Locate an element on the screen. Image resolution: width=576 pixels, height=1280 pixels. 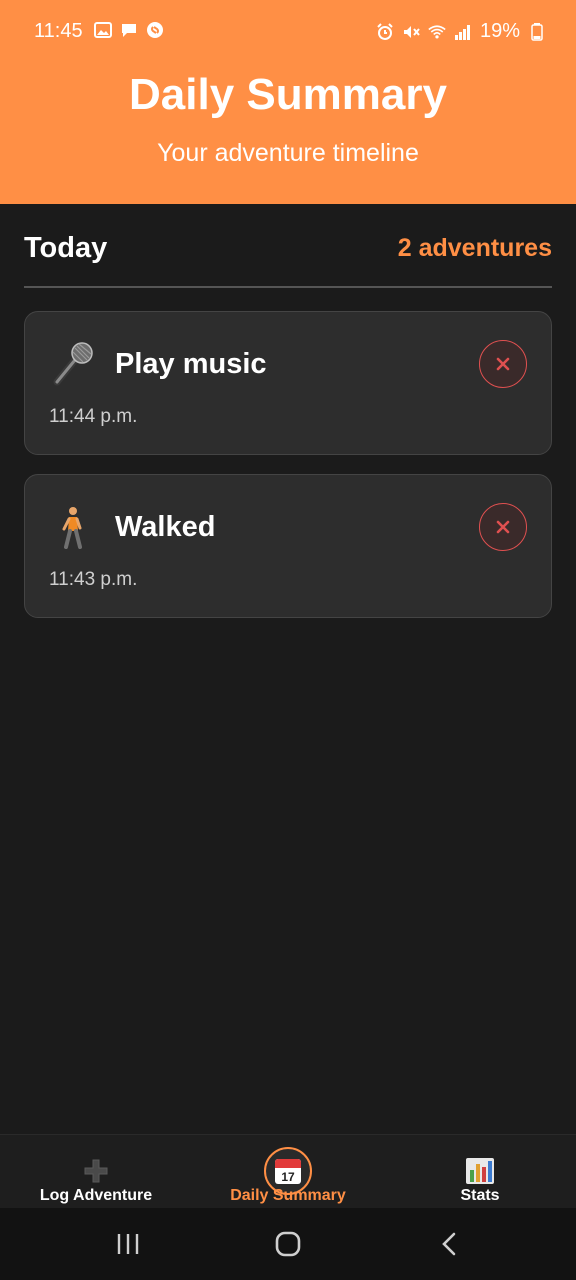
chat-icon is located at coordinates (129, 30).